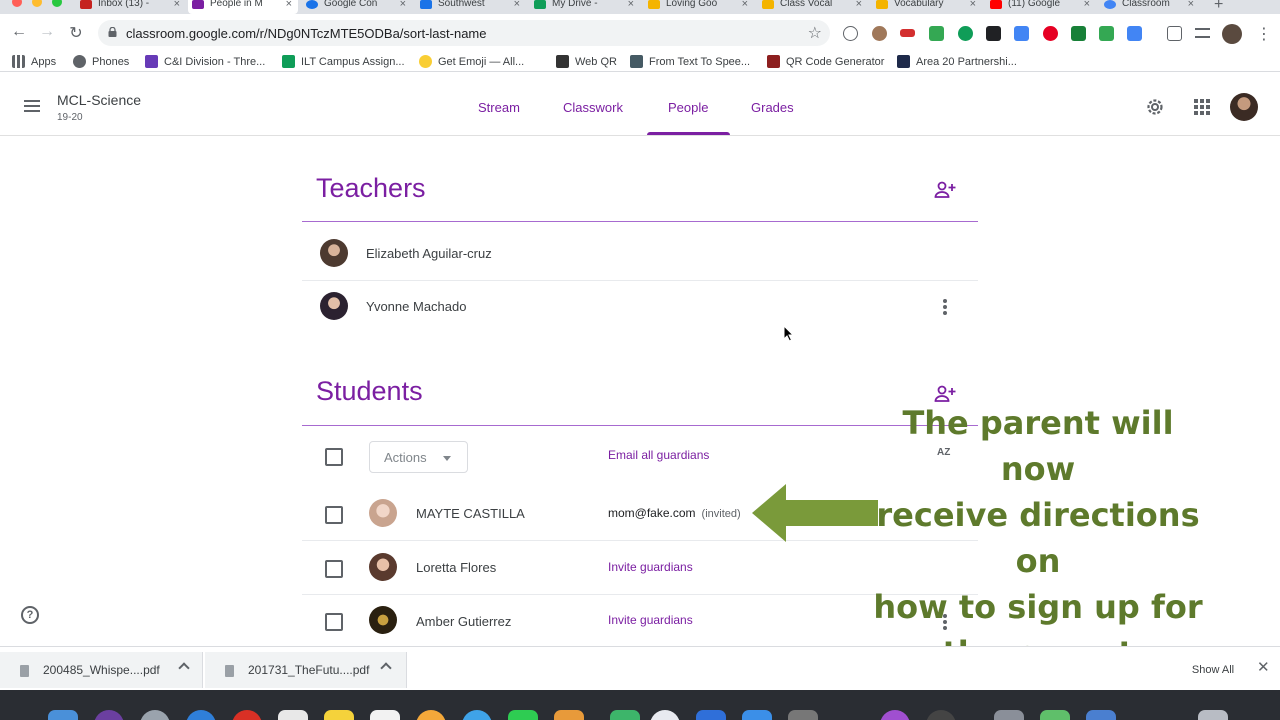 The width and height of the screenshot is (1280, 720). What do you see at coordinates (1021, 33) in the screenshot?
I see `puzzle-extension-icon` at bounding box center [1021, 33].